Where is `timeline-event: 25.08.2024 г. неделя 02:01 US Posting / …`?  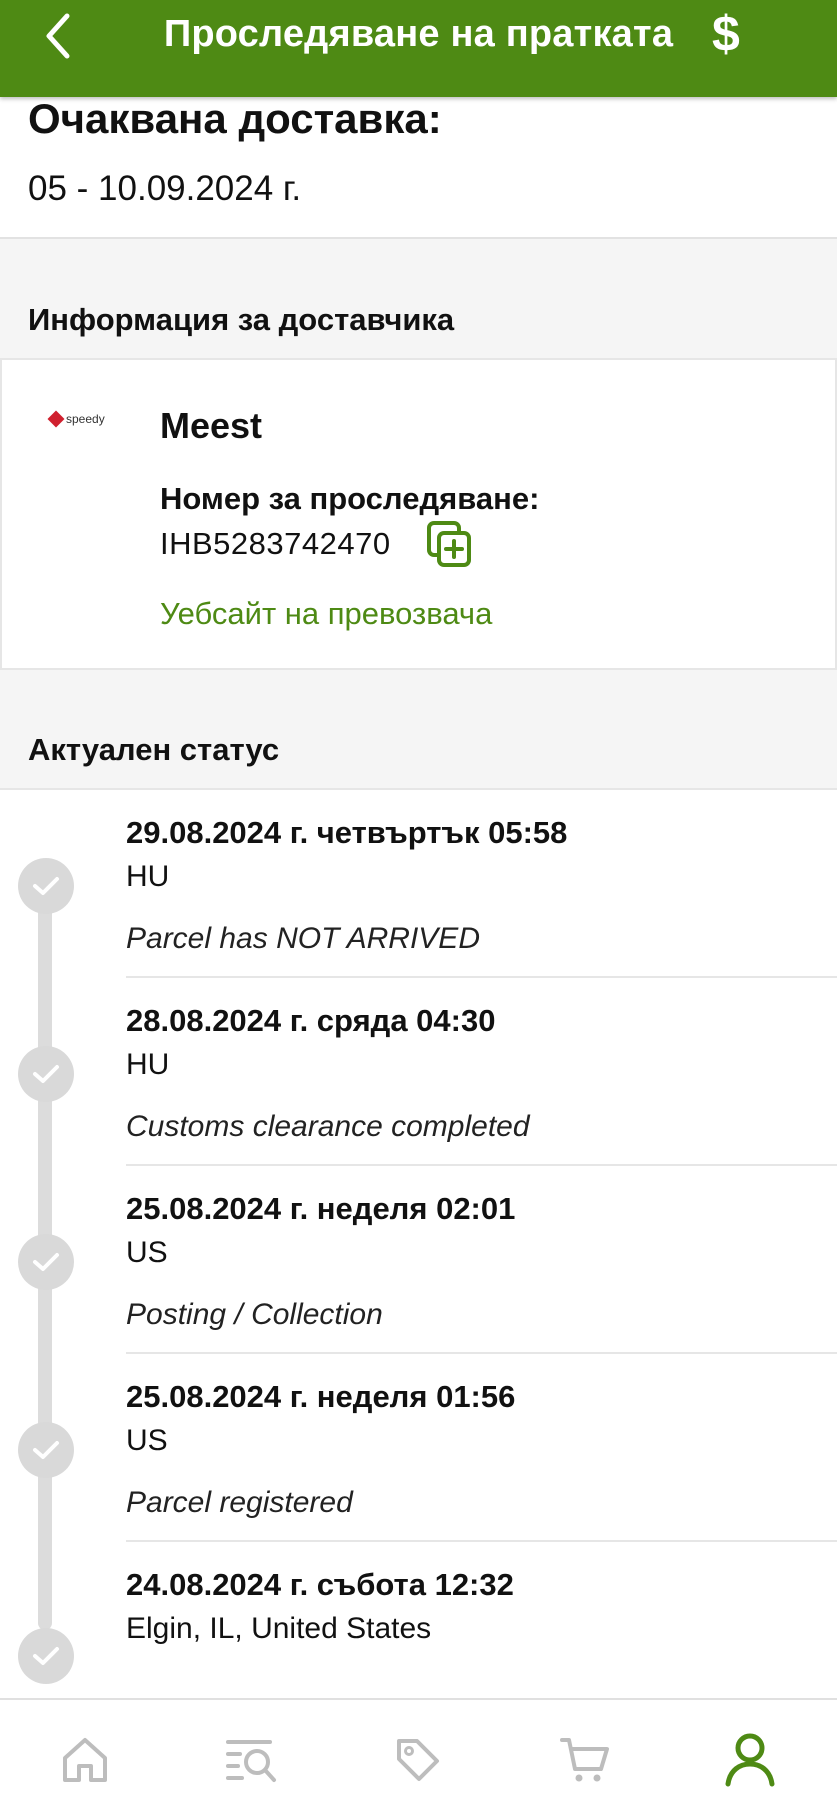 timeline-event: 25.08.2024 г. неделя 02:01 US Posting / … is located at coordinates (418, 1260).